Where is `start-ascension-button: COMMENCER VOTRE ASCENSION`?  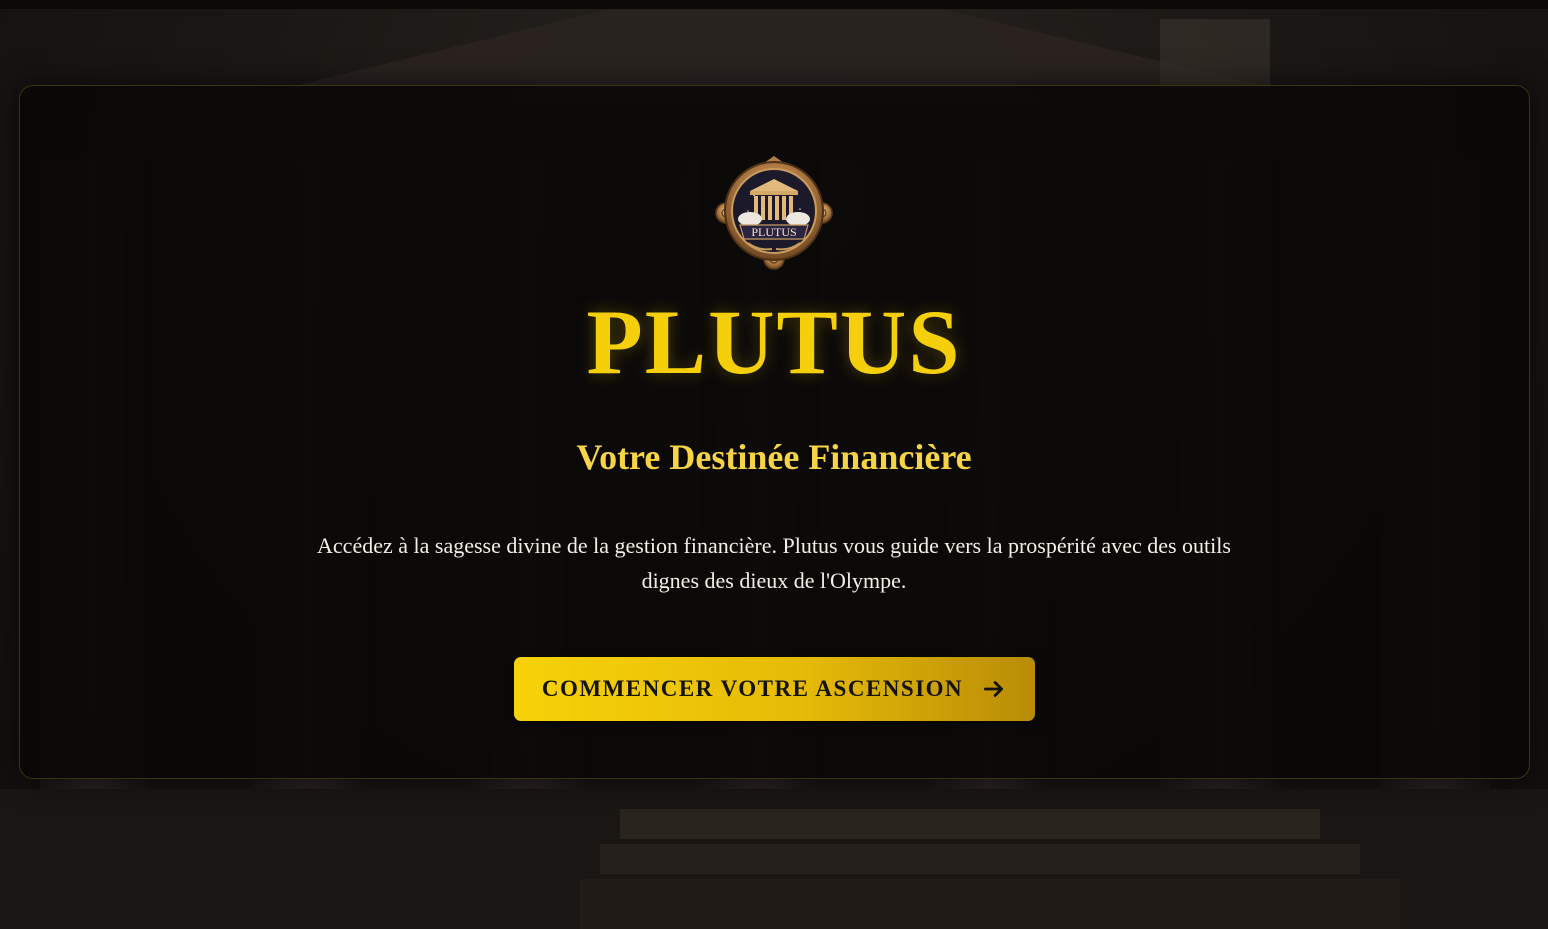
start-ascension-button: COMMENCER VOTRE ASCENSION is located at coordinates (774, 689).